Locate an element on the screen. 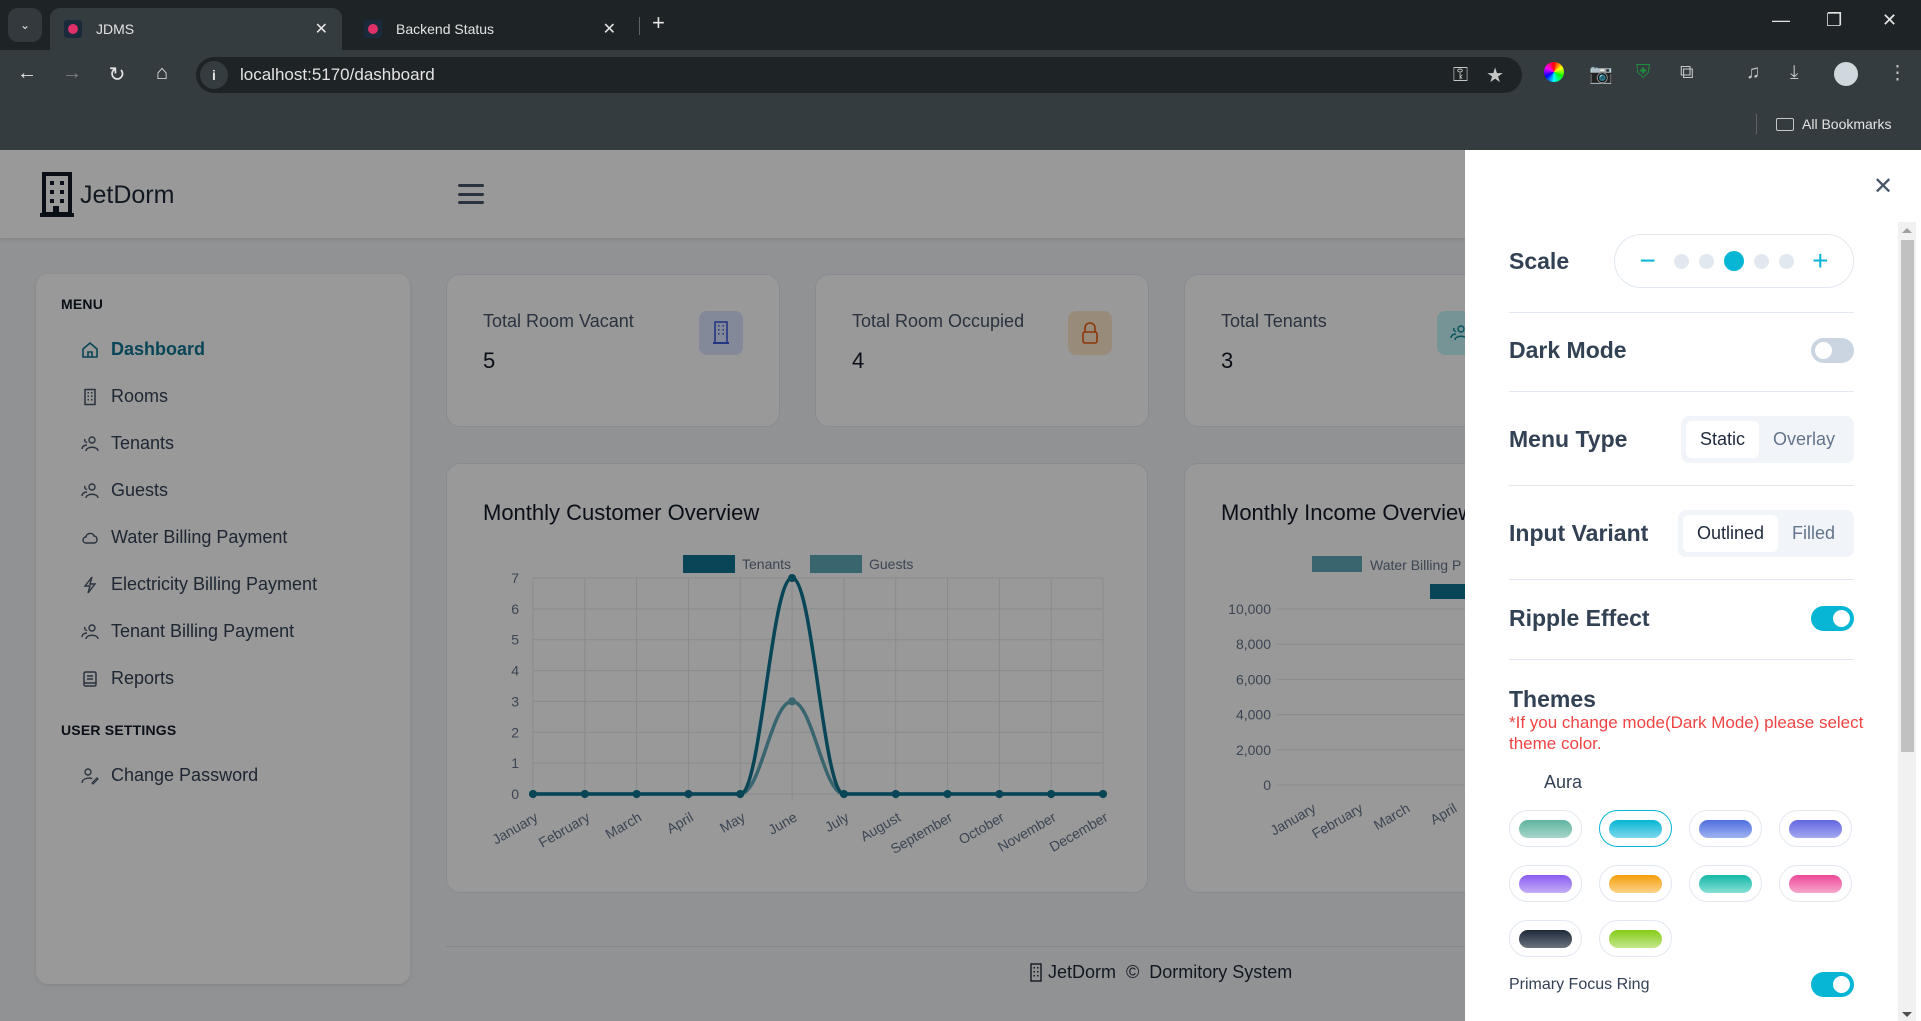 This screenshot has width=1921, height=1021. url-text: localhost:5170/dashboard is located at coordinates (846, 75).